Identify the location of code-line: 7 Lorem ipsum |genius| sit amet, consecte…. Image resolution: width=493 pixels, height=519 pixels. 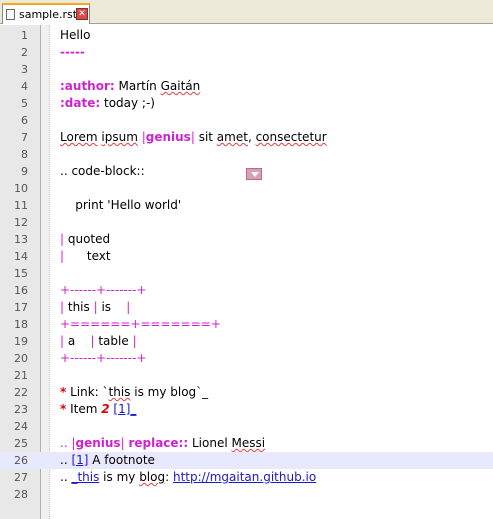
(246, 137).